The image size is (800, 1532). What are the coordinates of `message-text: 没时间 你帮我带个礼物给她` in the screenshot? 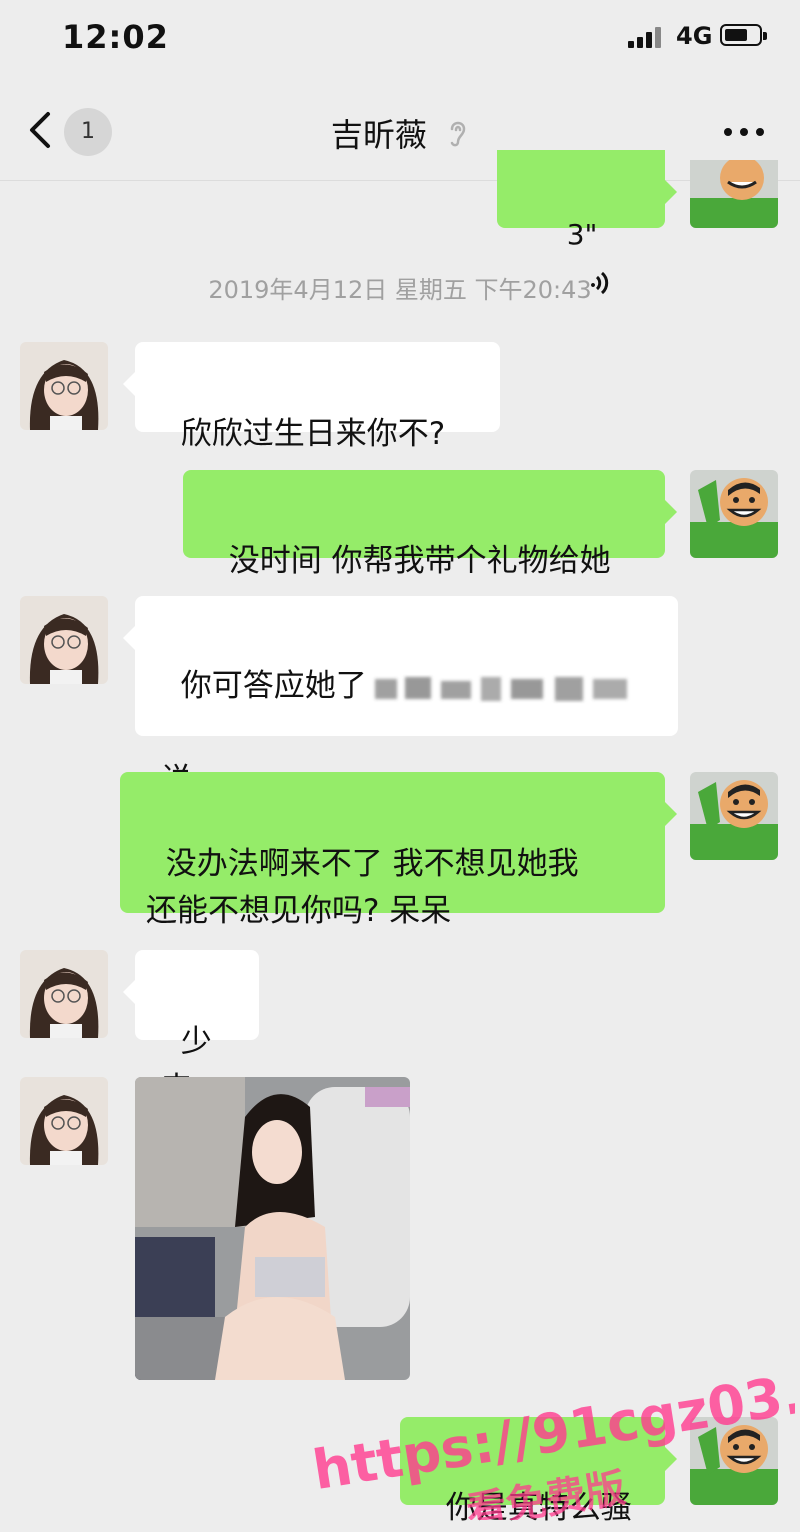 It's located at (419, 561).